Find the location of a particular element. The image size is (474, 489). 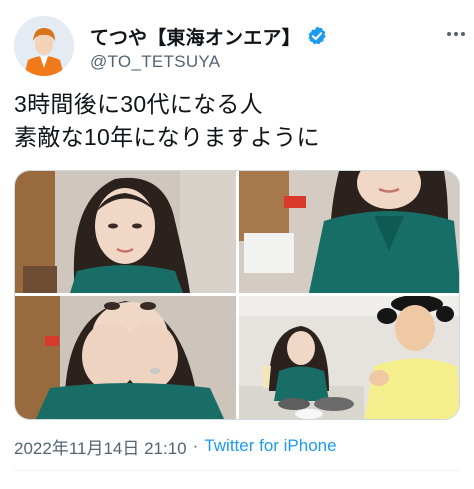

tweet-metadata: 2022年11月14日 21:10 · Twitter for iPhone is located at coordinates (175, 446).